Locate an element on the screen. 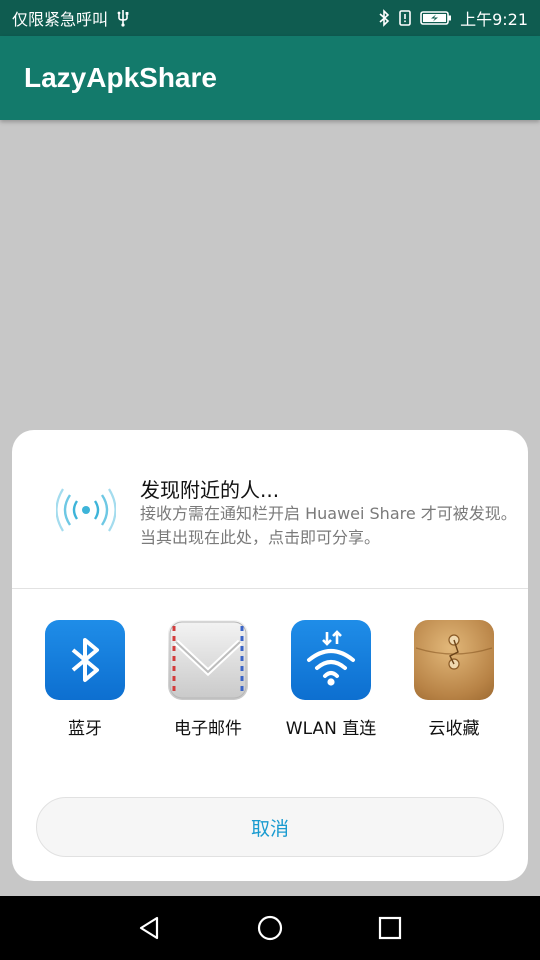  share-target-cloud-favorites: 云收藏 is located at coordinates (454, 679).